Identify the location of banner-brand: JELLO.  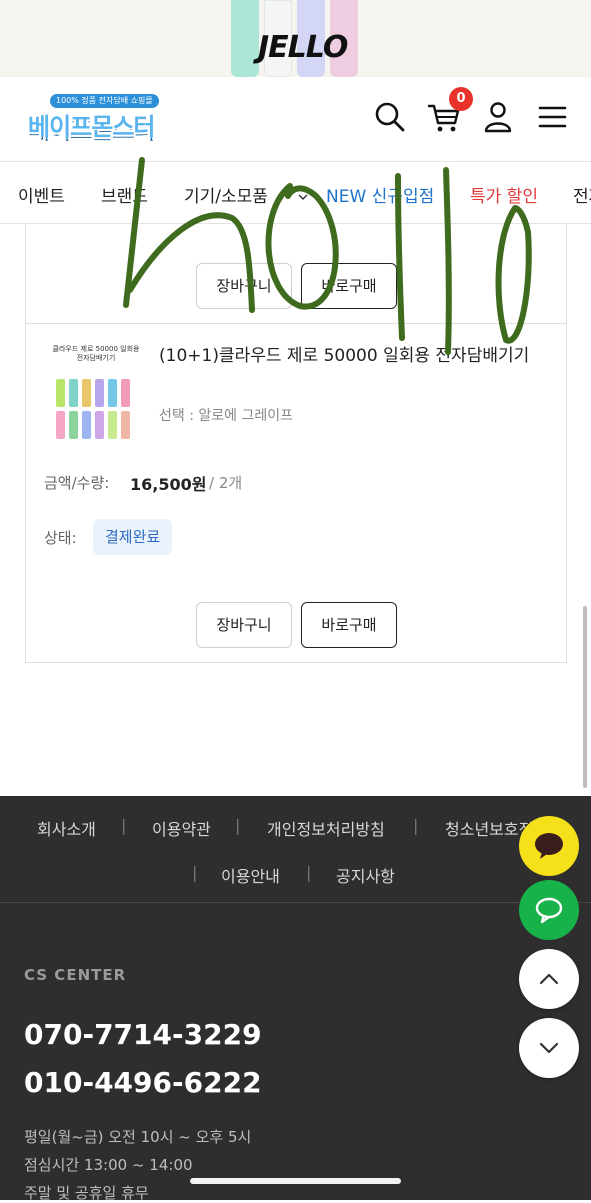
(303, 47).